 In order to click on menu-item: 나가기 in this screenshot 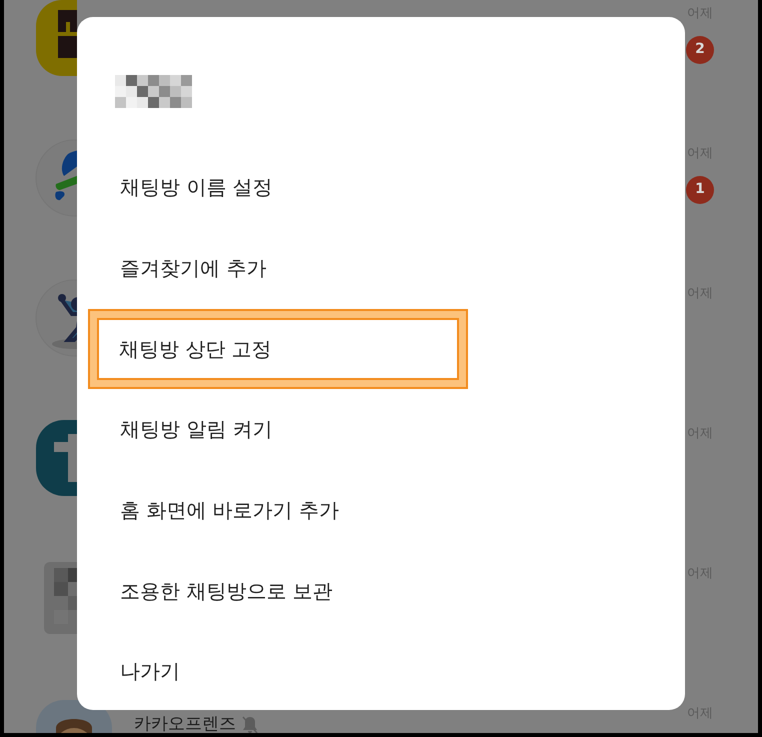, I will do `click(150, 671)`.